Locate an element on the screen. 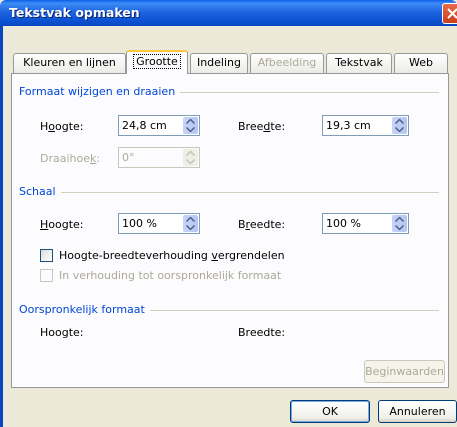  tab-grootte: Grootte is located at coordinates (157, 62).